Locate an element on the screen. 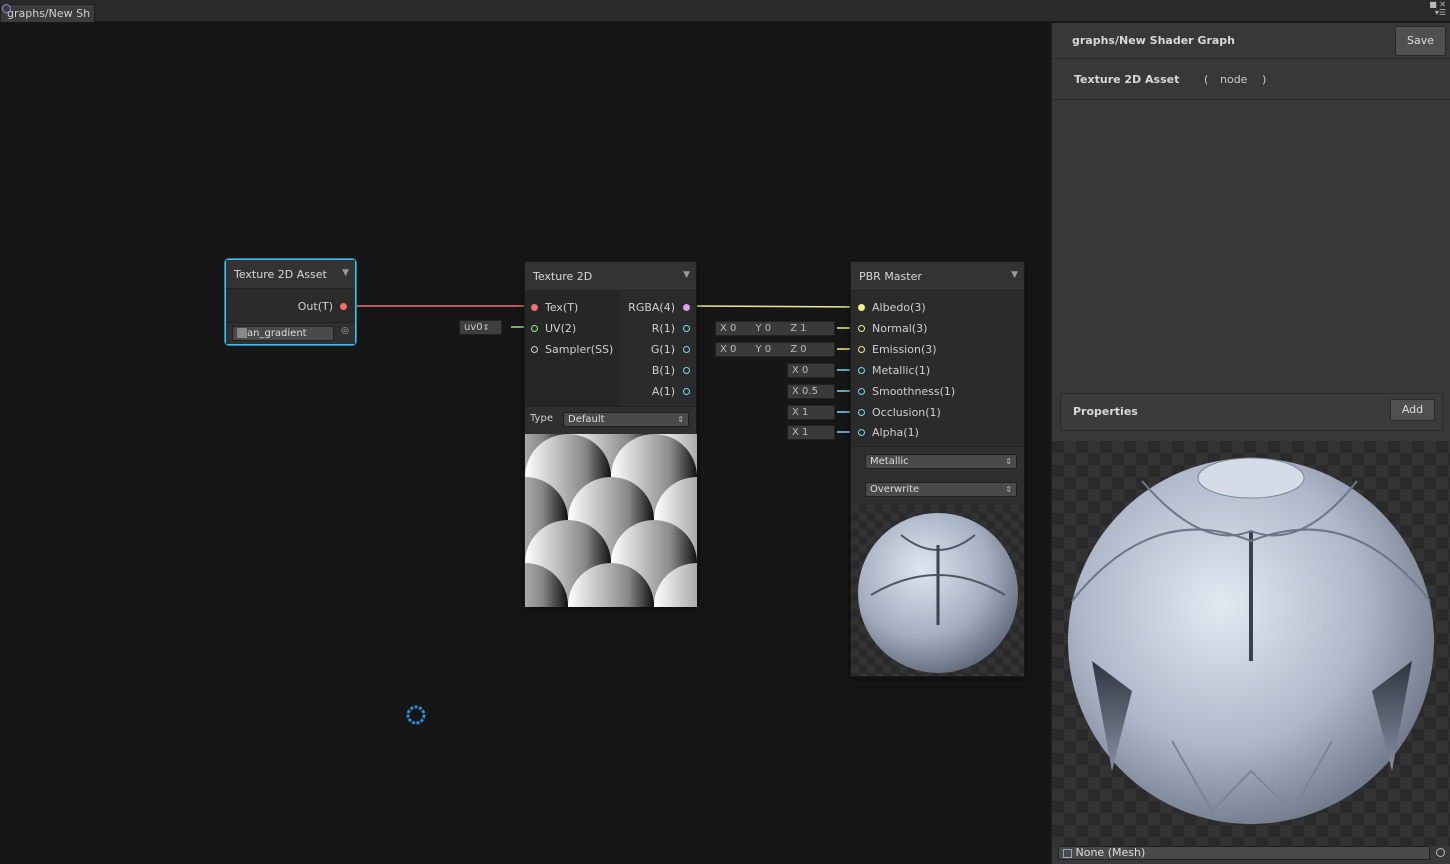 The image size is (1450, 864). save-button: Save is located at coordinates (1420, 41).